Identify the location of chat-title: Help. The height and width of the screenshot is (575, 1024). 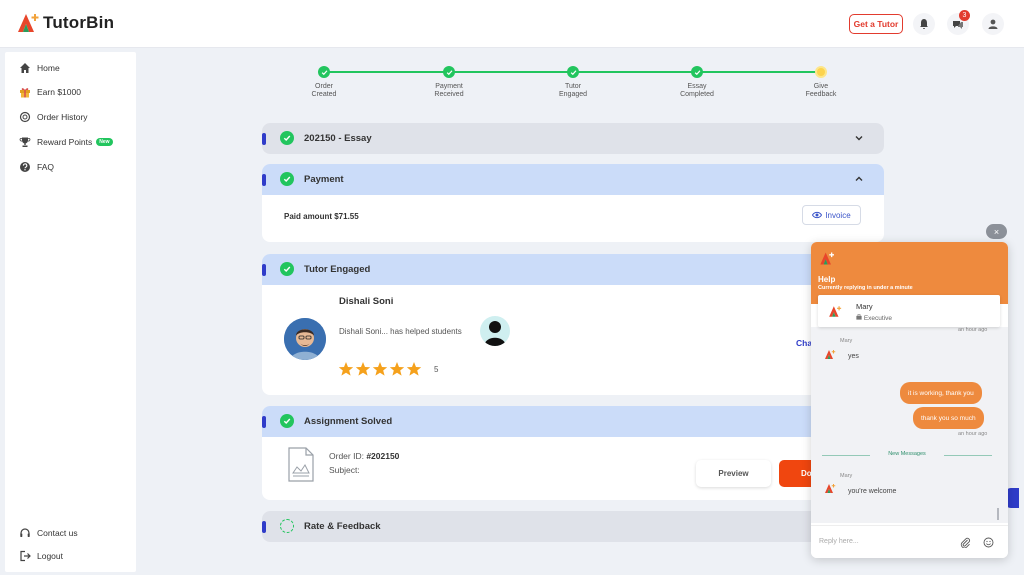
(827, 279).